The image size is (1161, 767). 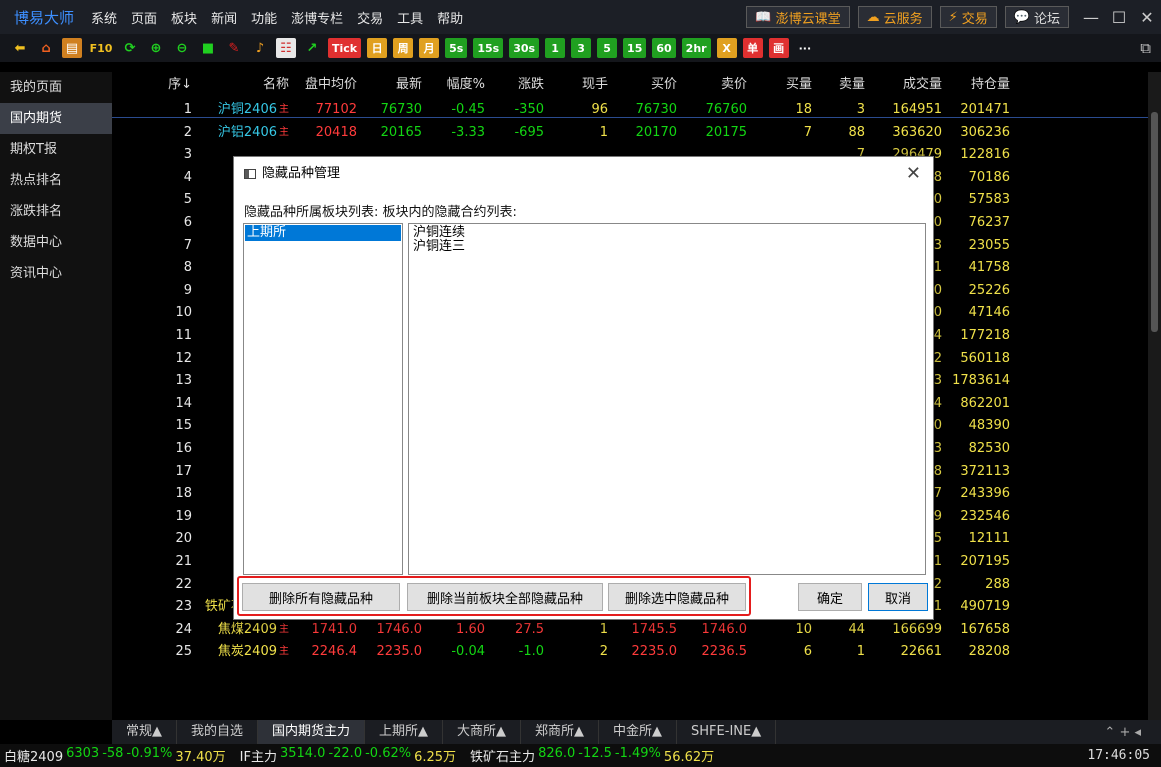 What do you see at coordinates (323, 399) in the screenshot?
I see `block-list: 上期所` at bounding box center [323, 399].